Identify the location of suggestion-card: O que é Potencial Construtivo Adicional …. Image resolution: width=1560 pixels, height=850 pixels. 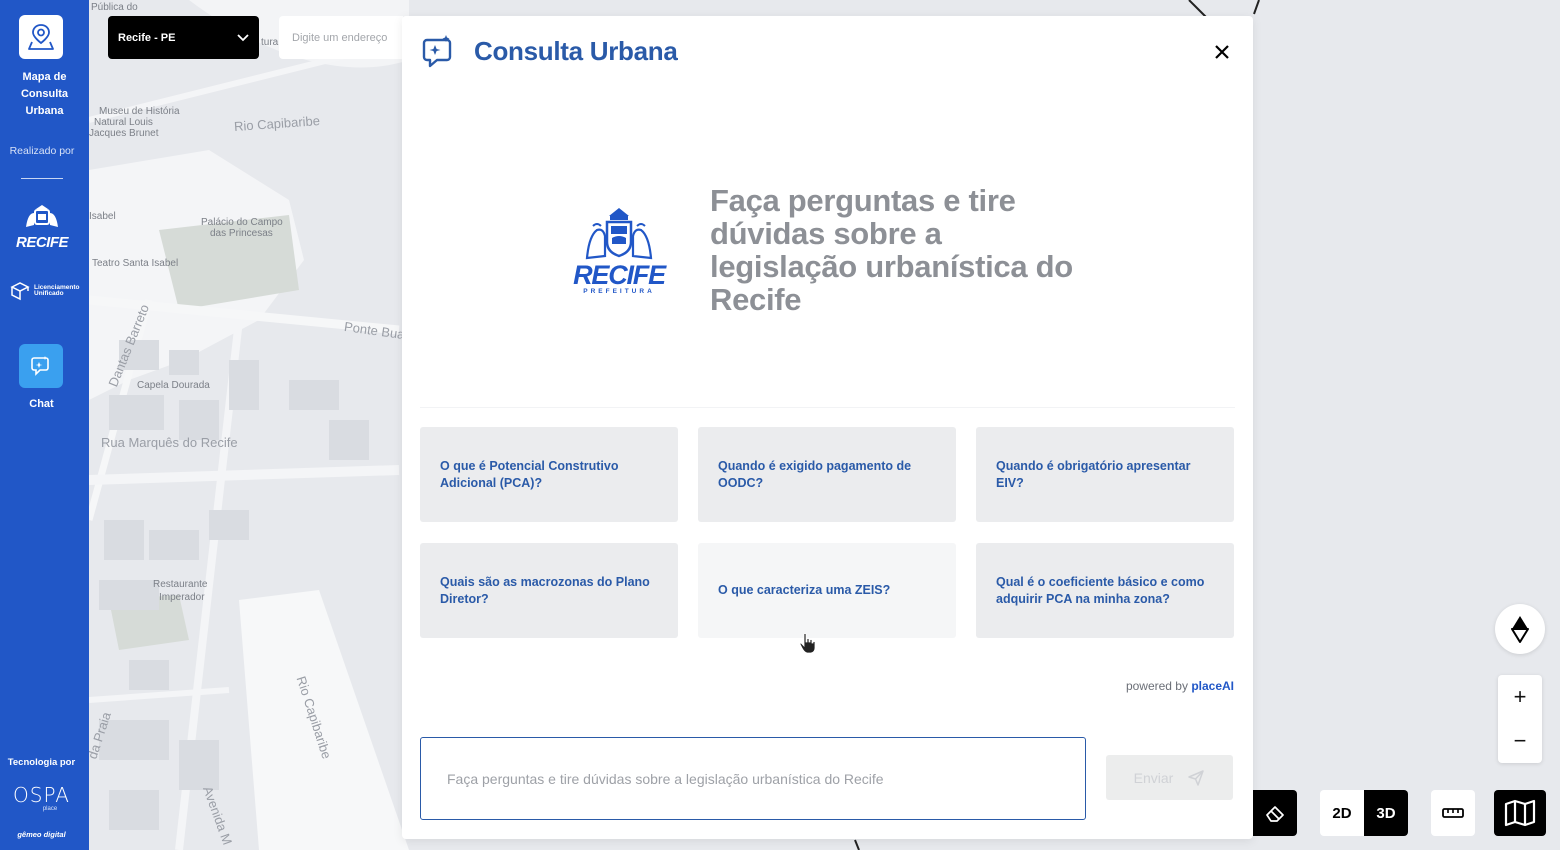
(549, 474).